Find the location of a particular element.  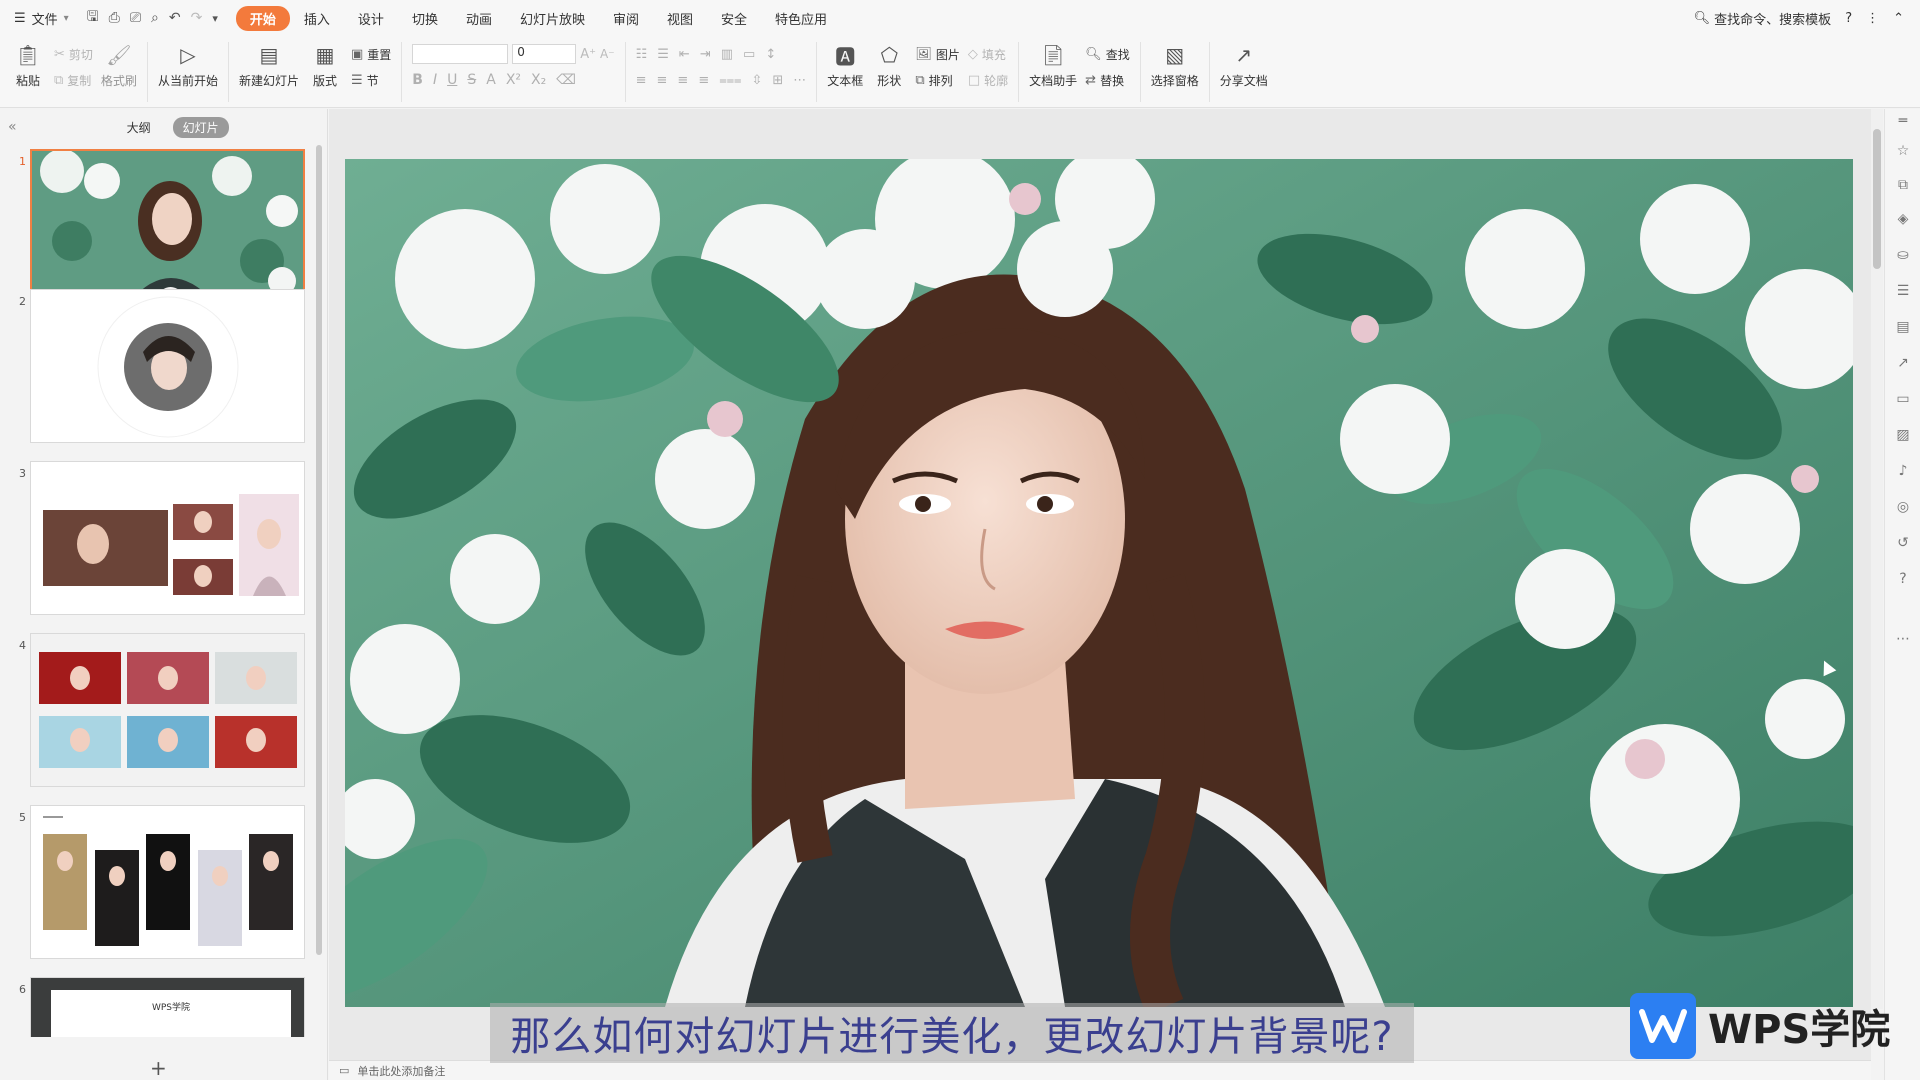

layers-icon: ⧉ is located at coordinates (1903, 185).